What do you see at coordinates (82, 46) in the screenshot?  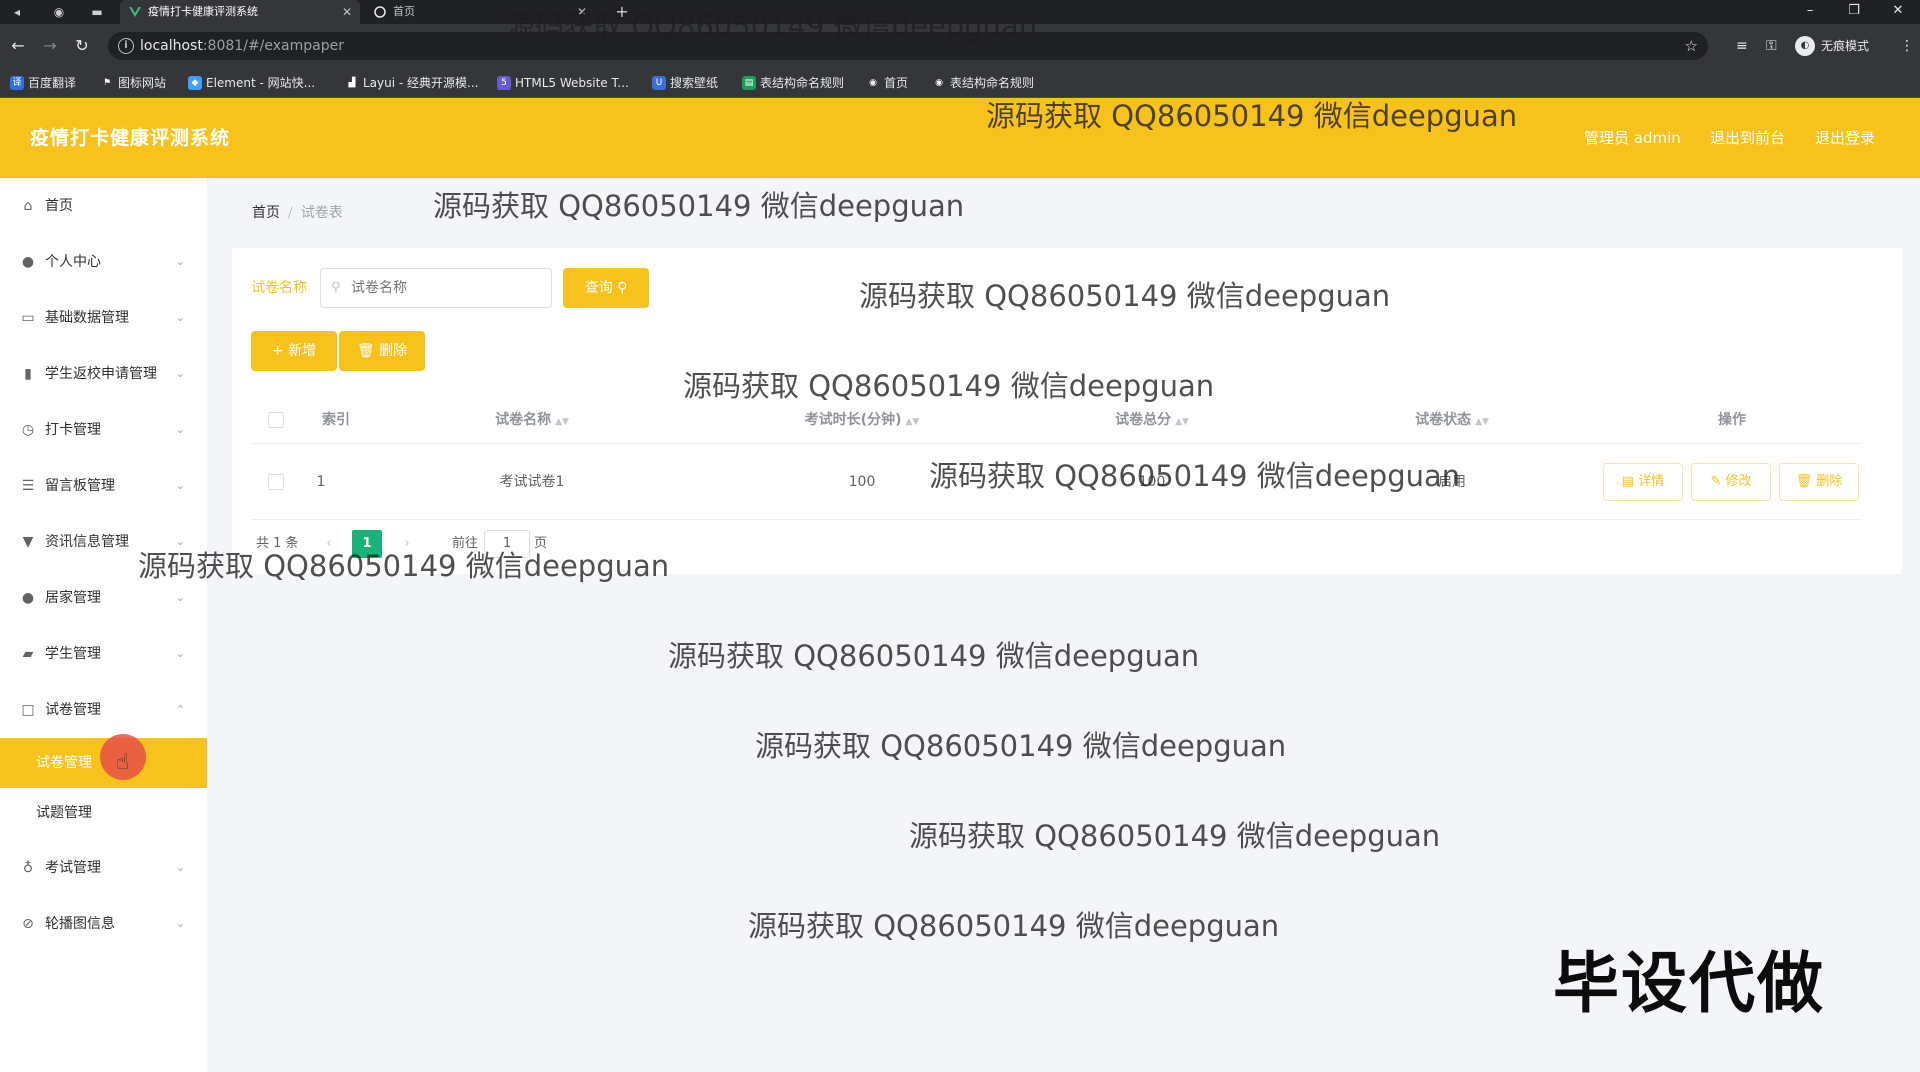 I see `reload-icon: ↻` at bounding box center [82, 46].